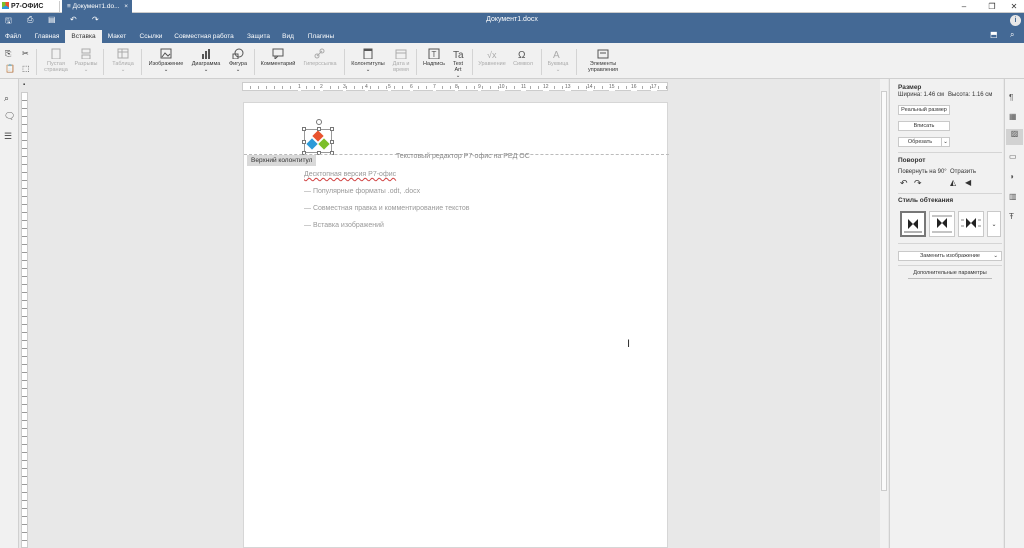  I want to click on wrap-square-option, so click(942, 224).